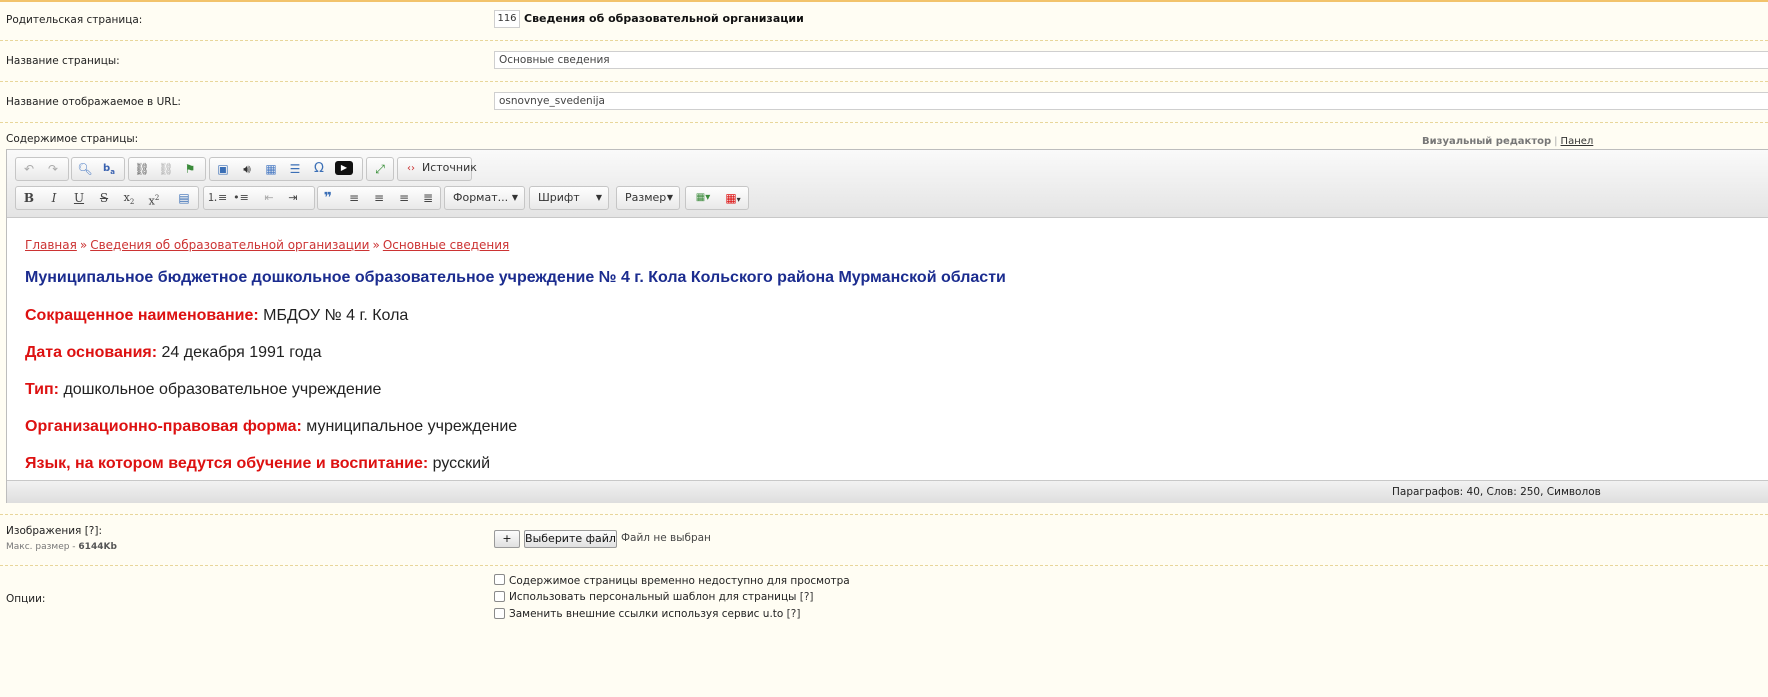  I want to click on indent-icon: ⇥, so click(293, 198).